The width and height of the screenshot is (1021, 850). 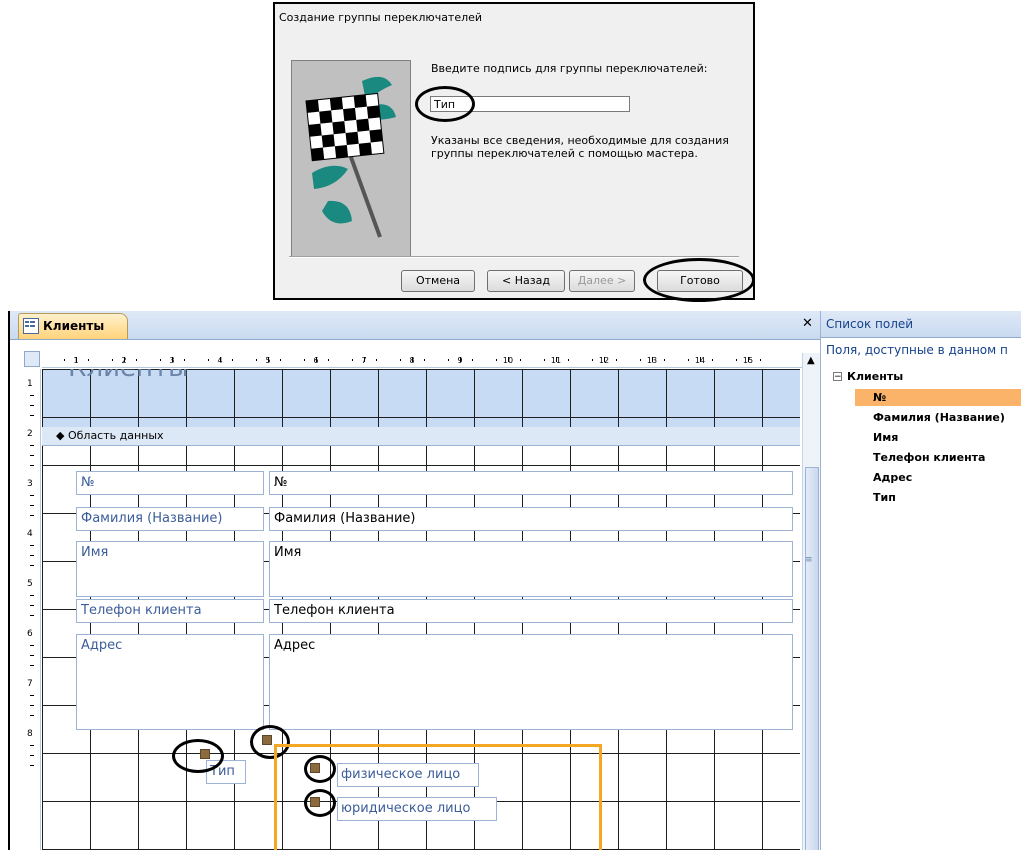 I want to click on field-textbox: №, so click(x=531, y=483).